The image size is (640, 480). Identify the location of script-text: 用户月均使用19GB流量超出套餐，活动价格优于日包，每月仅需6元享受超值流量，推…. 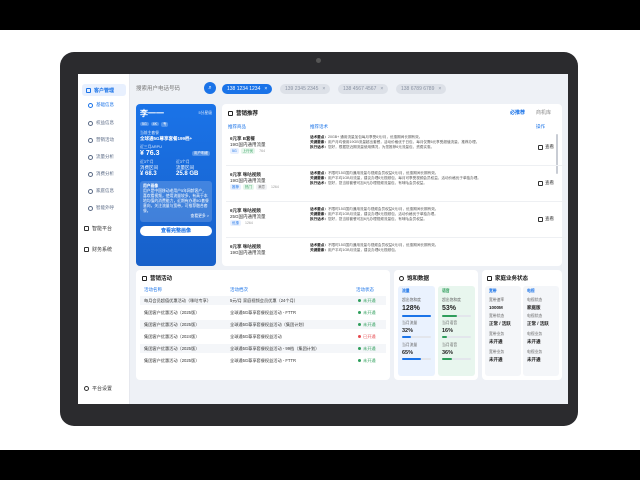
(403, 142).